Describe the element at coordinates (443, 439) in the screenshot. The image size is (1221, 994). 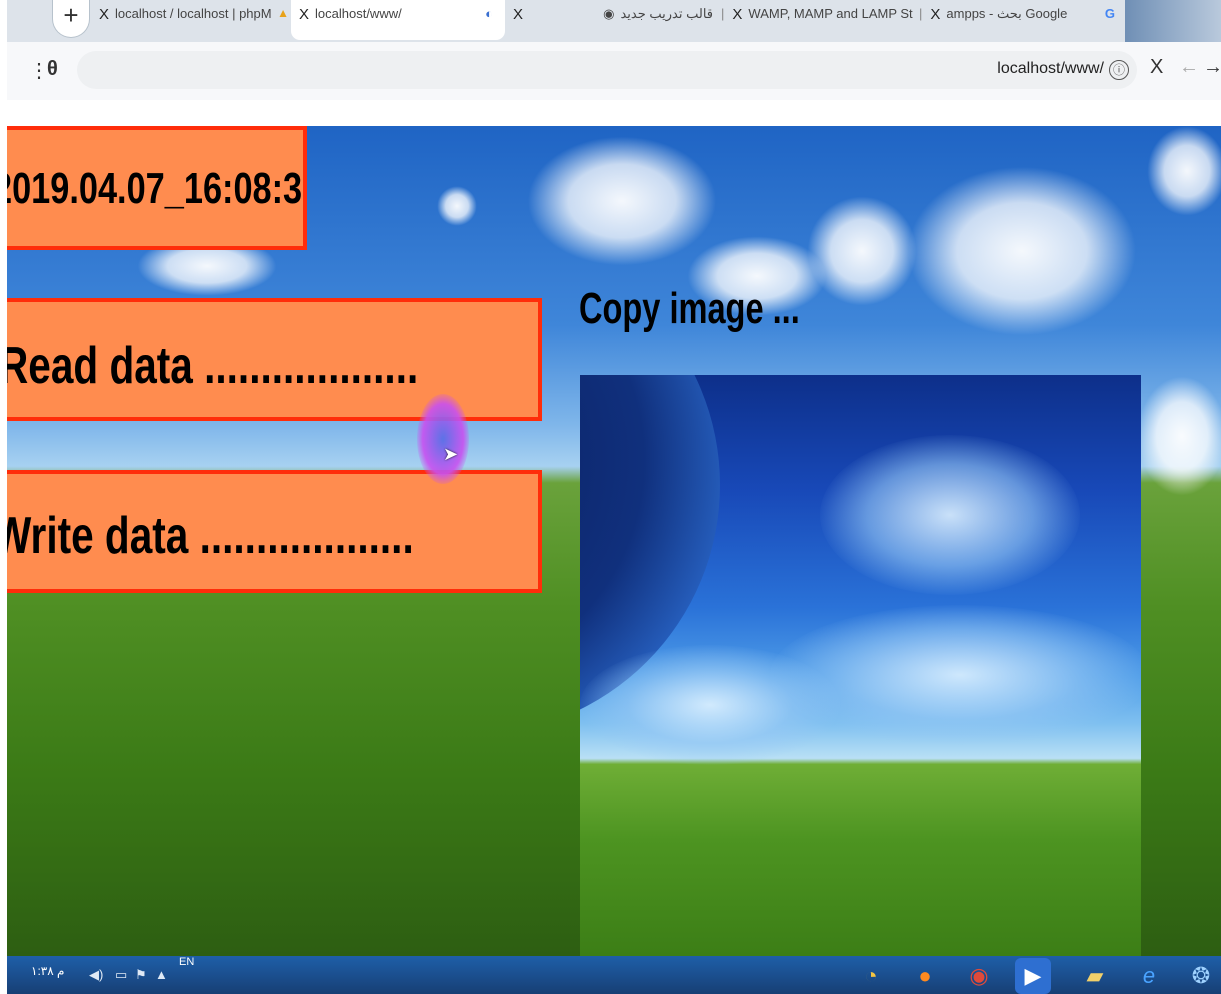
I see `cursor-highlight` at that location.